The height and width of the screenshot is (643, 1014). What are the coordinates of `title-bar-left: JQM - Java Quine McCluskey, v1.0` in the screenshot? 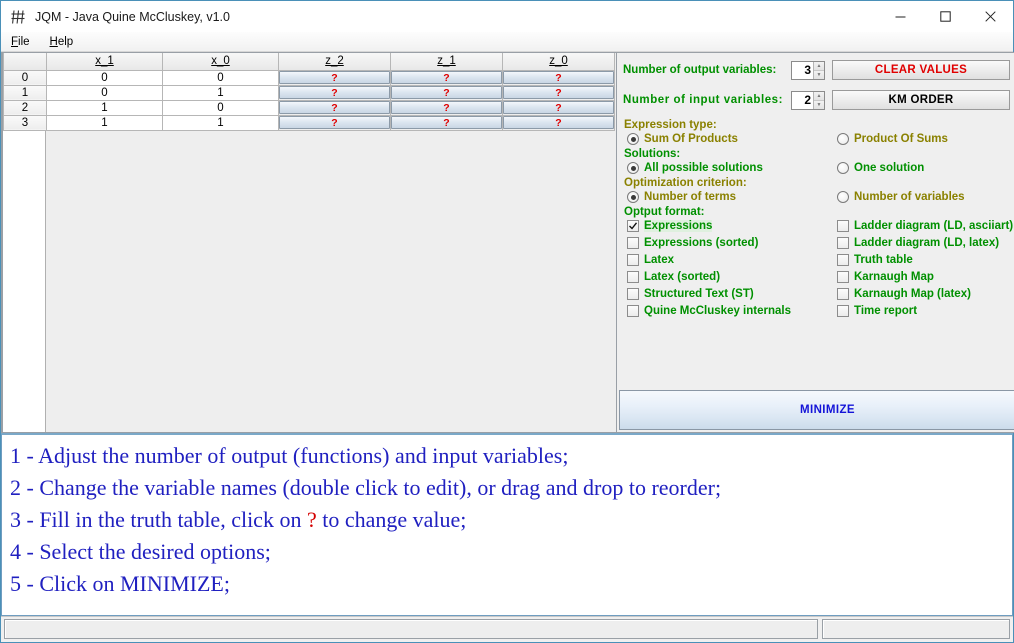 It's located at (115, 17).